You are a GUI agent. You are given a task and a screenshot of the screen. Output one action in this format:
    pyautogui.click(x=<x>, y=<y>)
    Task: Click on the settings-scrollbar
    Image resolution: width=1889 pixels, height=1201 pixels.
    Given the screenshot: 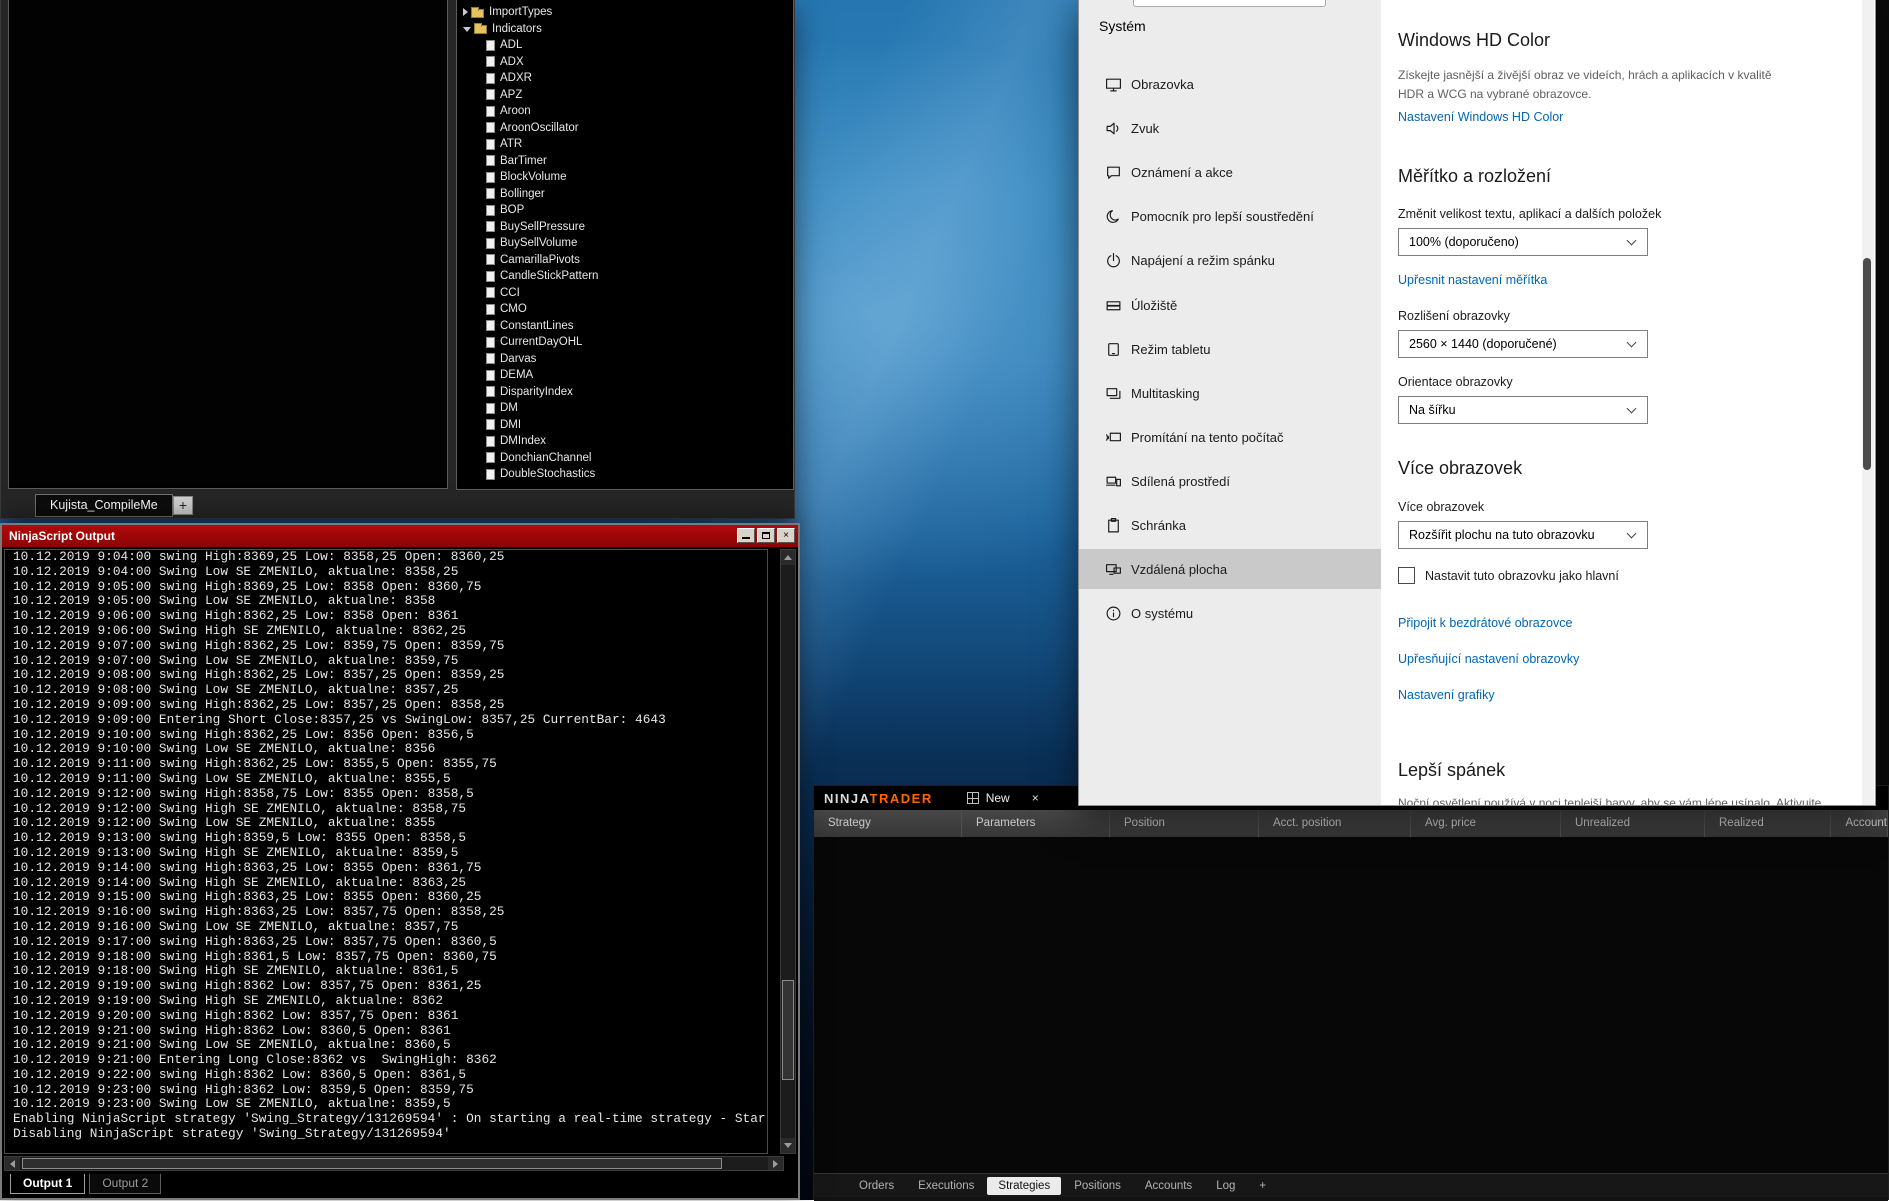 What is the action you would take?
    pyautogui.click(x=1868, y=402)
    